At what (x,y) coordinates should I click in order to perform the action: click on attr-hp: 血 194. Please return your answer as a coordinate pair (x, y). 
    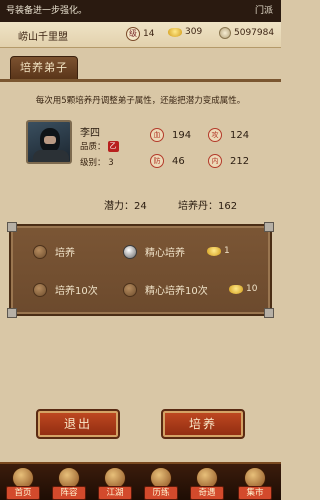
    Looking at the image, I should click on (170, 135).